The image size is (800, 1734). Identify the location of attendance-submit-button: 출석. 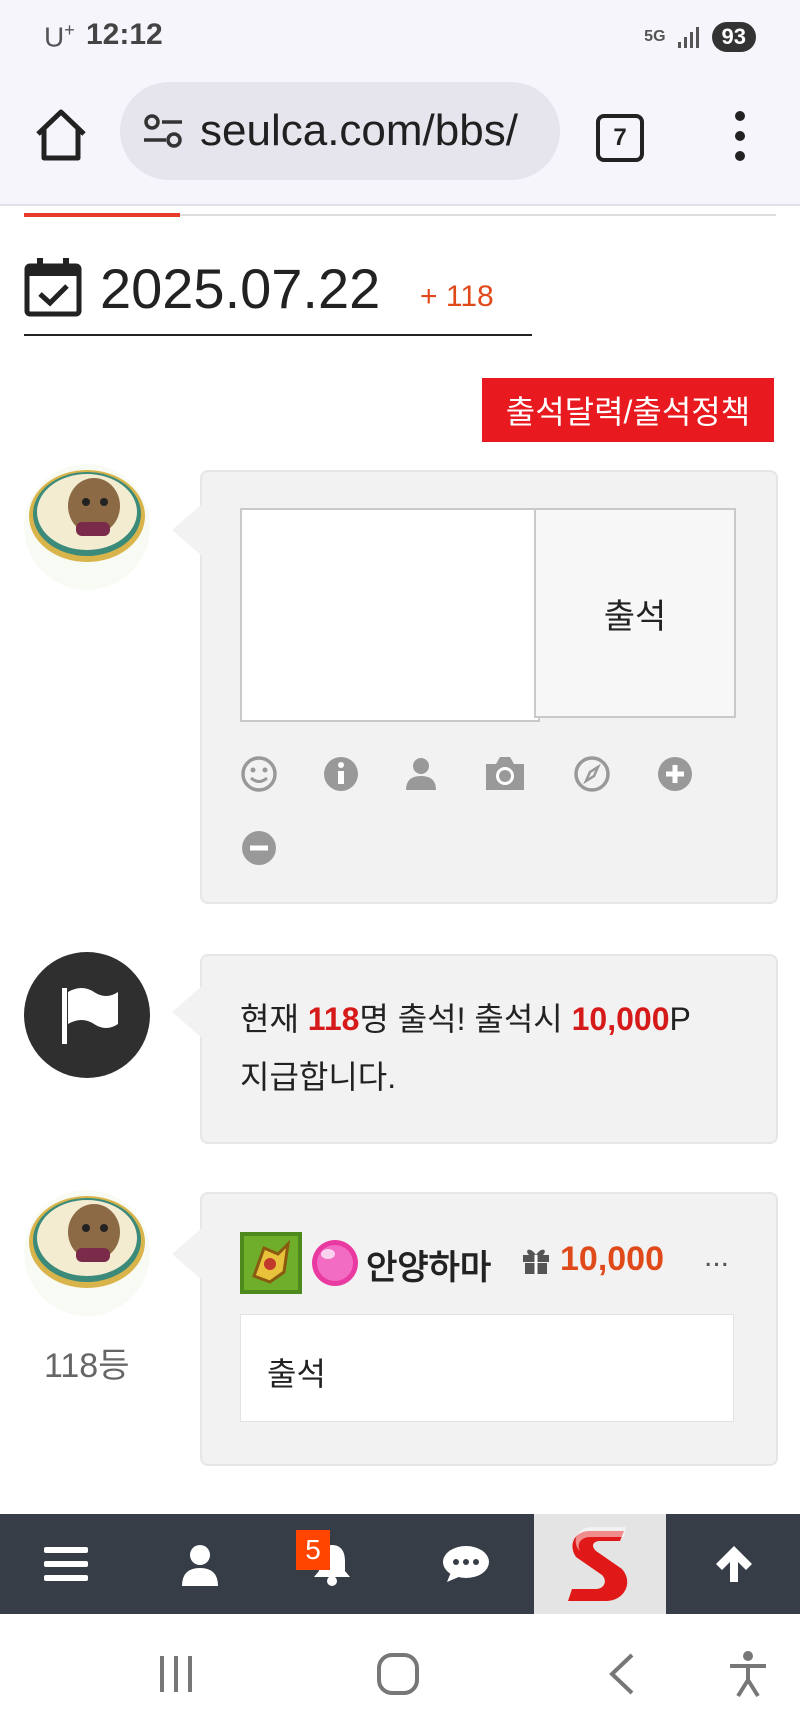
(635, 613).